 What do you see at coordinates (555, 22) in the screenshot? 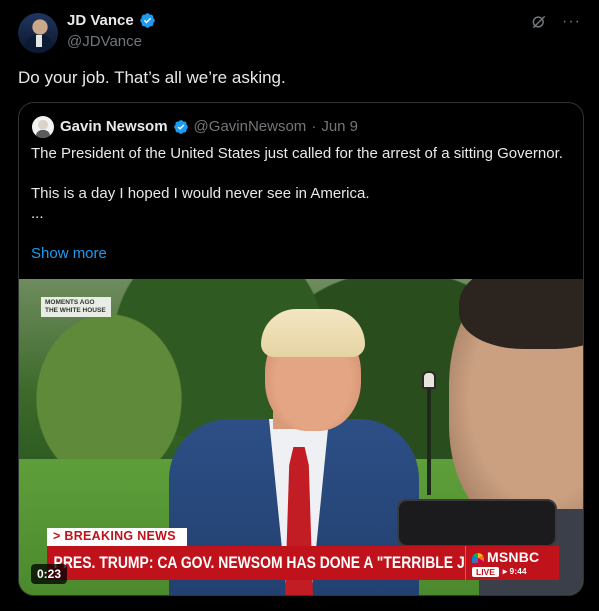
I see `top-actions: ···` at bounding box center [555, 22].